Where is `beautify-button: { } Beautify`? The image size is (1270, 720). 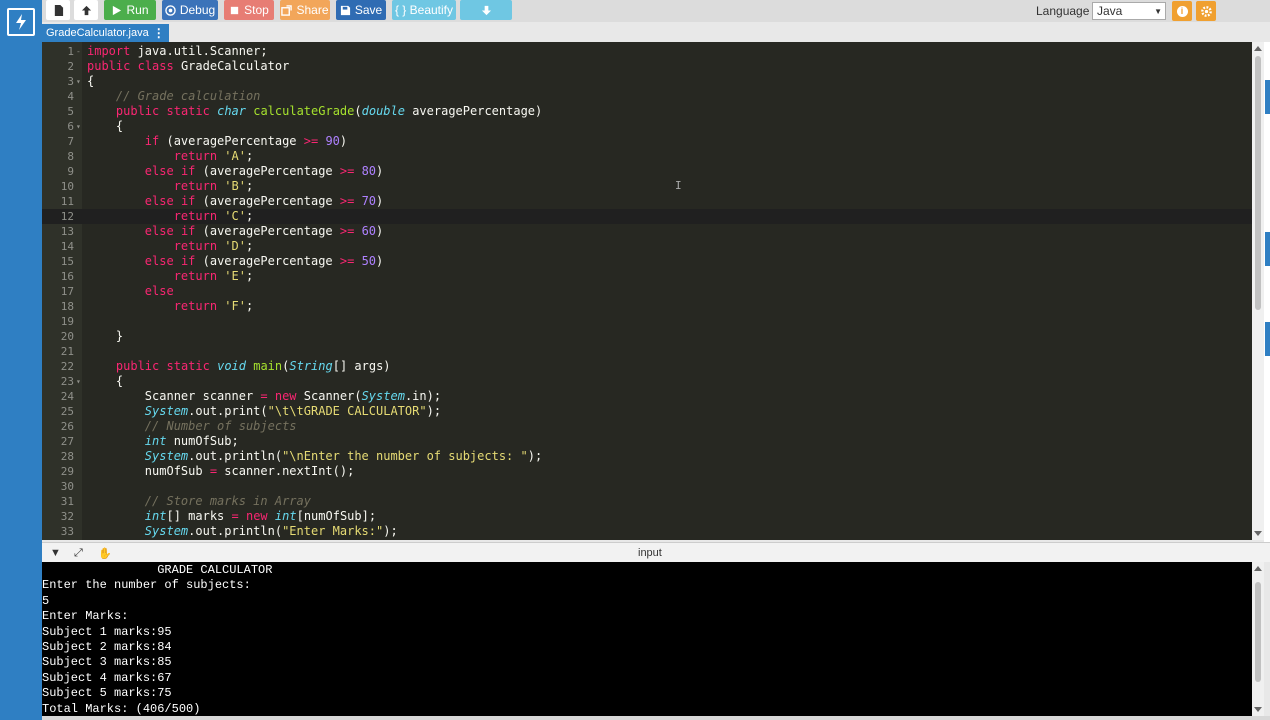 beautify-button: { } Beautify is located at coordinates (424, 10).